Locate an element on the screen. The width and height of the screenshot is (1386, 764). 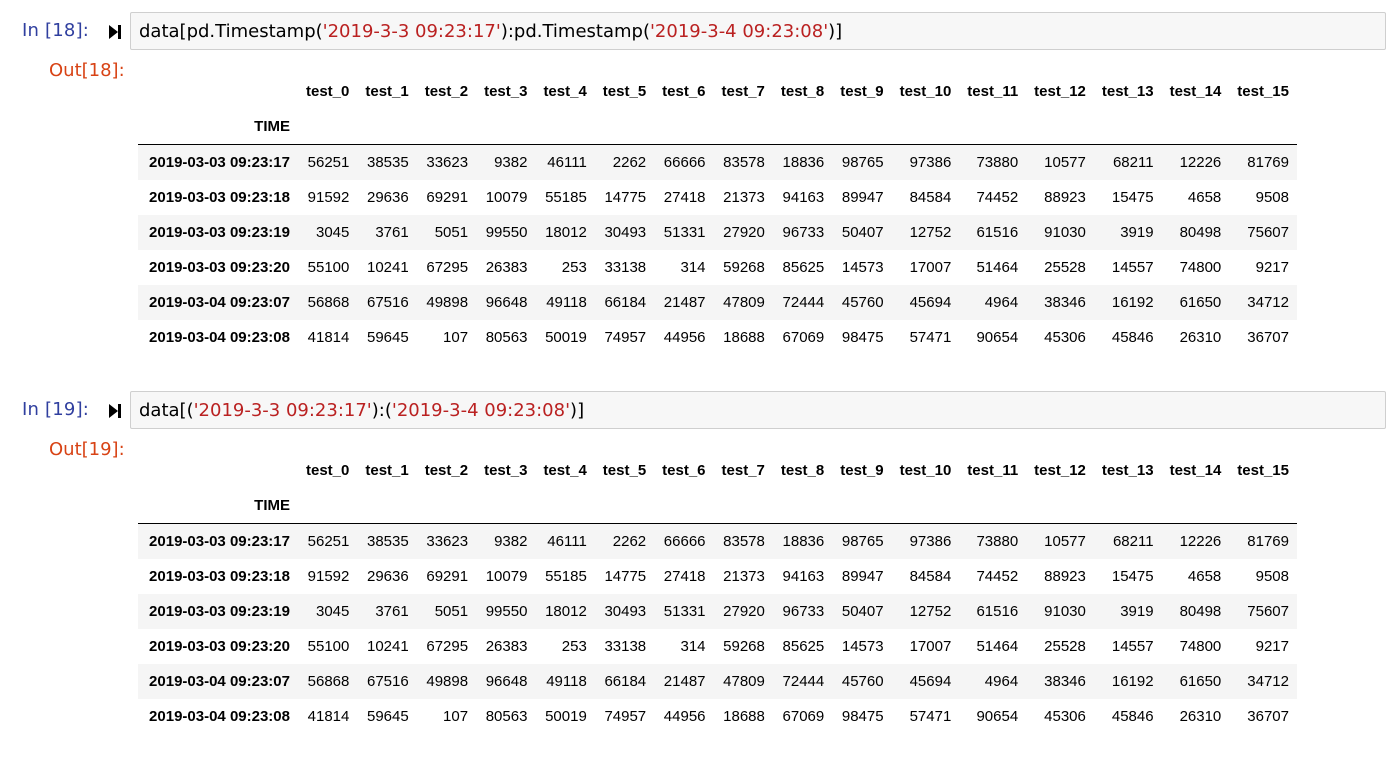
table-cell: 4964 is located at coordinates (1001, 681).